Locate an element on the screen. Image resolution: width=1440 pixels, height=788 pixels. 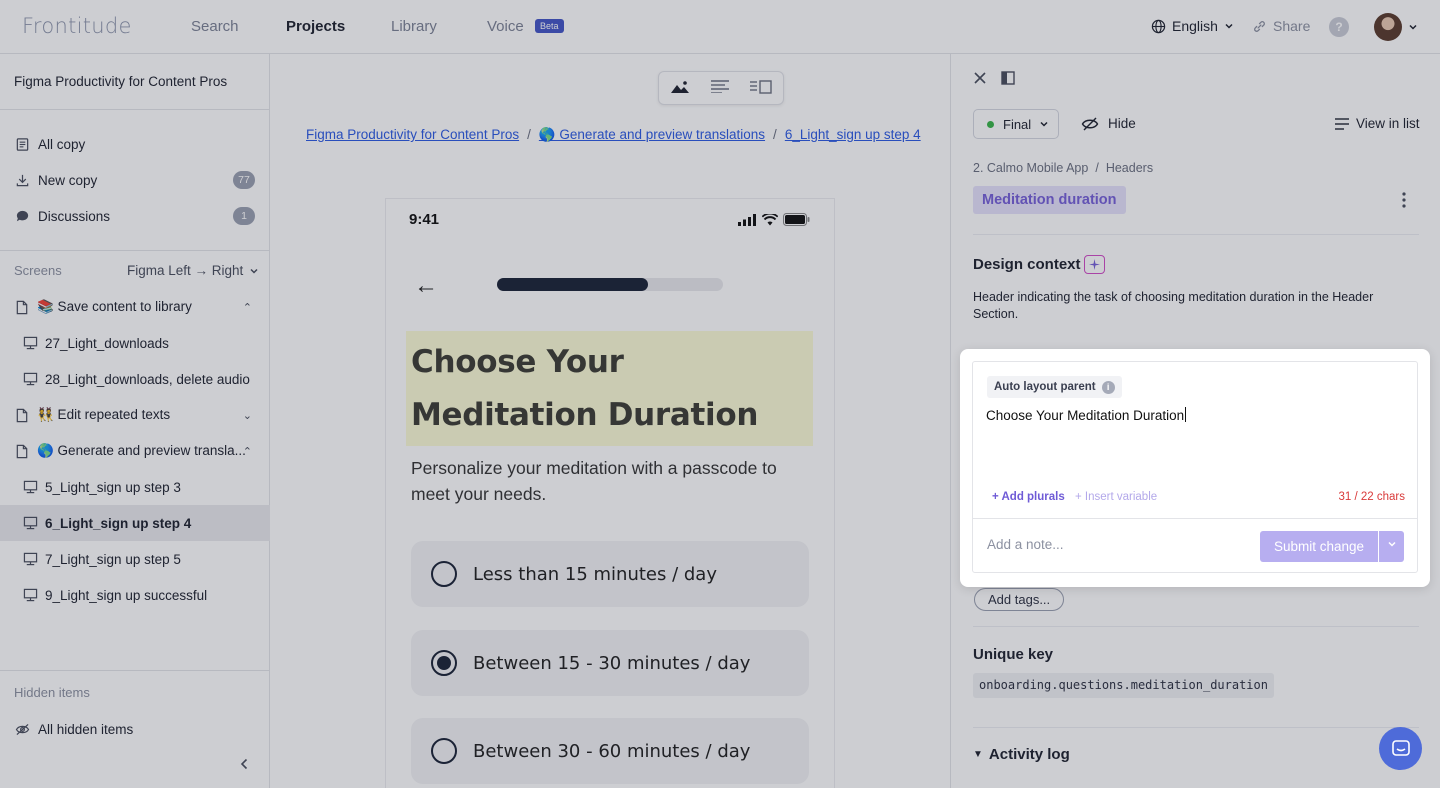
tree-screen-27: 27_Light_downloads is located at coordinates (135, 343).